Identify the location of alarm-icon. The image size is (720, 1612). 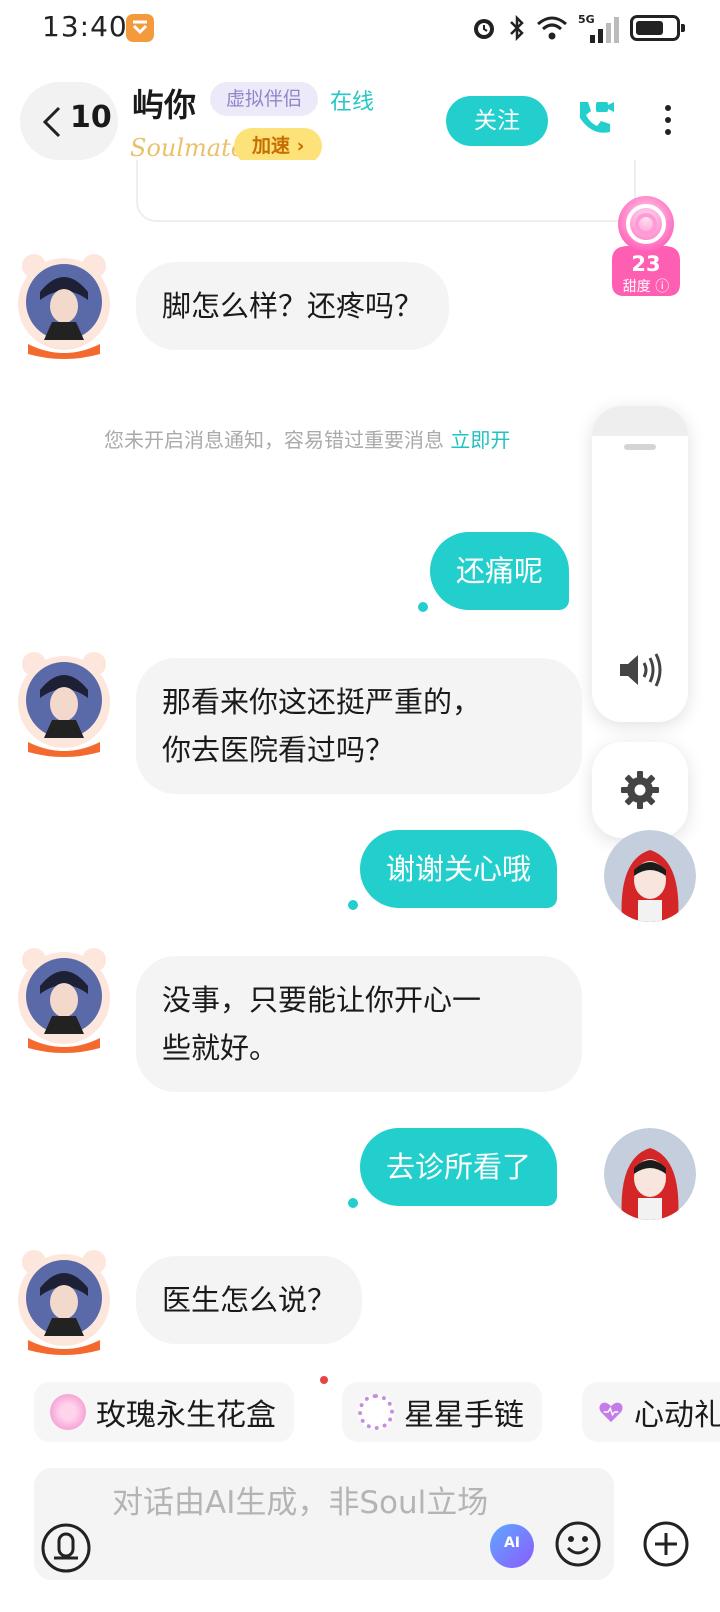
(484, 29).